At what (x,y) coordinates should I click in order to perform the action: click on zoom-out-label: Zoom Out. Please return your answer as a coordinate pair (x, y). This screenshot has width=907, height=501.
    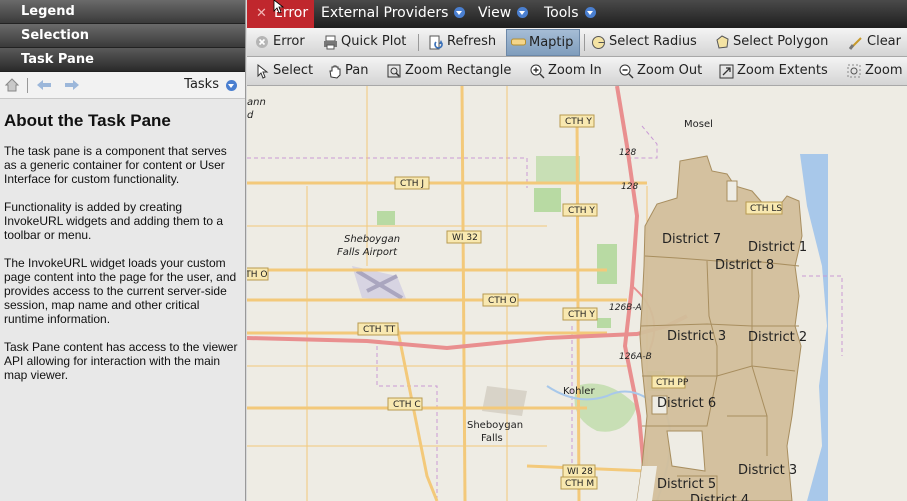
    Looking at the image, I should click on (670, 70).